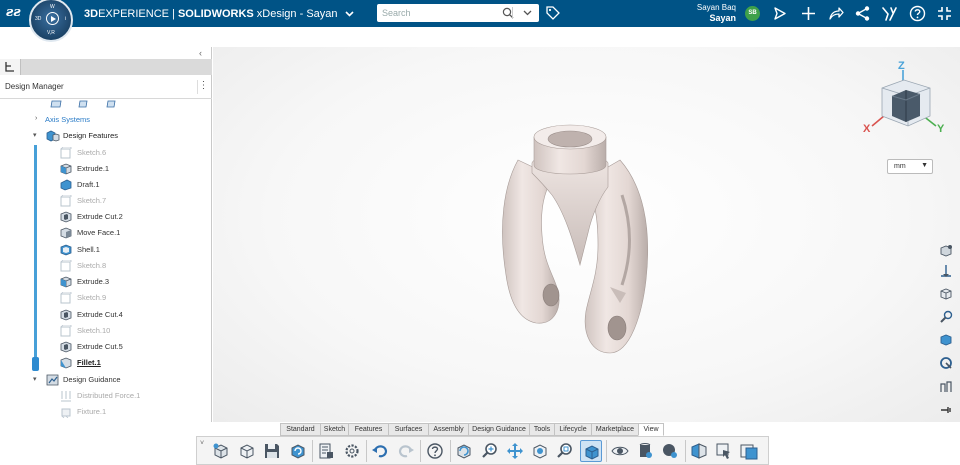 This screenshot has width=960, height=465. I want to click on properties-icon, so click(326, 451).